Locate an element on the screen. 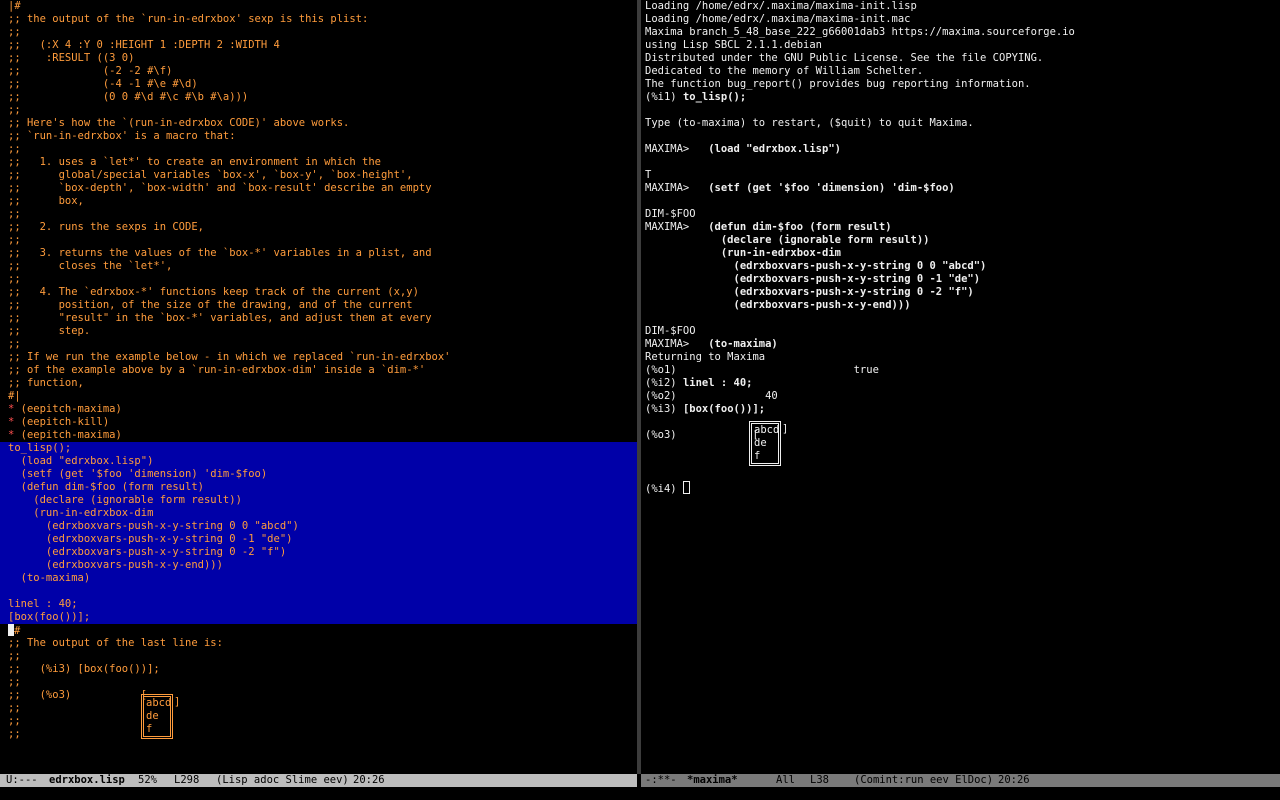 The width and height of the screenshot is (1280, 800). code-line: * (eepitch-kill) is located at coordinates (318, 422).